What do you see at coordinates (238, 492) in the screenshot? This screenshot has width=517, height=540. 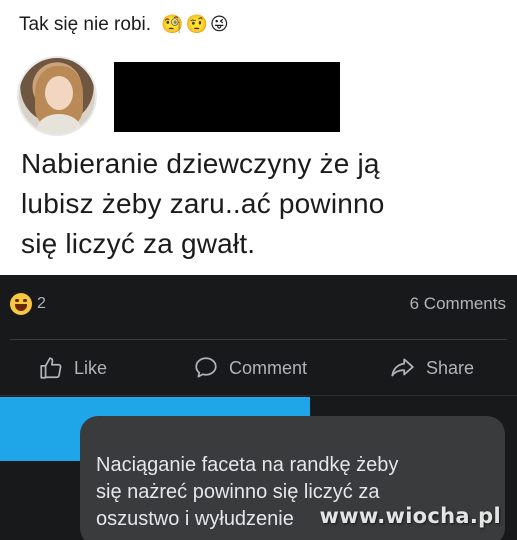 I see `comment-line: się nażreć powinno się liczyć za` at bounding box center [238, 492].